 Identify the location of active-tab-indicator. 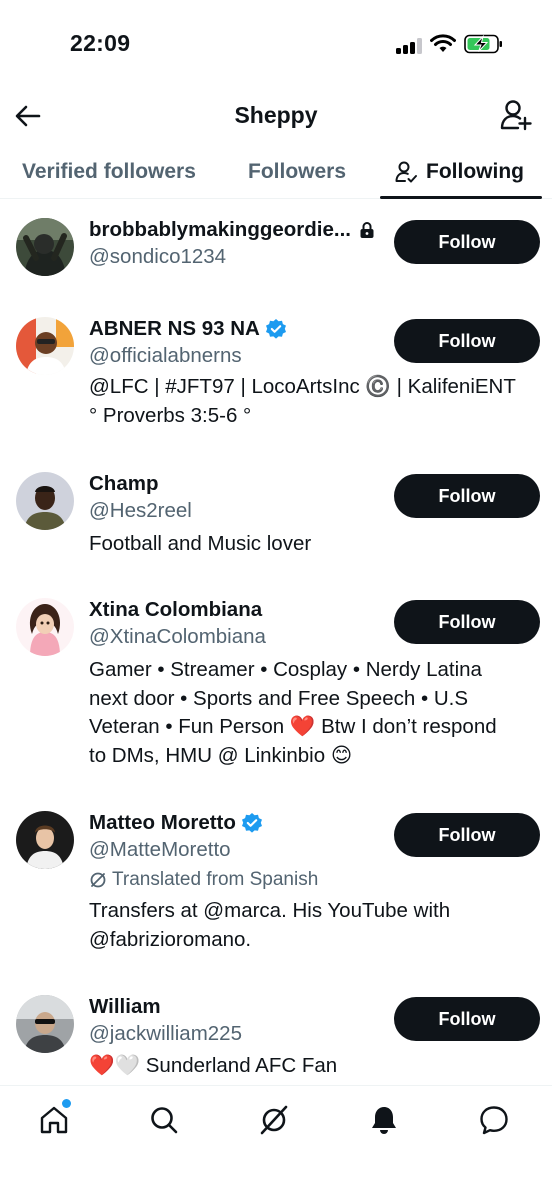
(461, 197).